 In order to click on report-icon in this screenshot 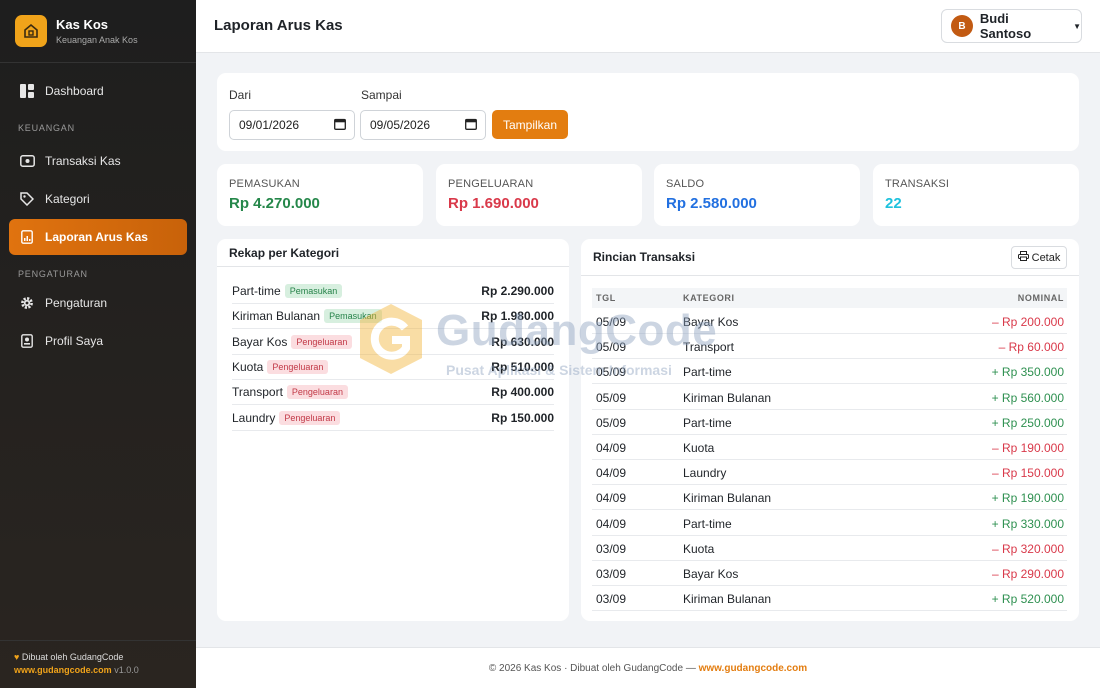, I will do `click(27, 237)`.